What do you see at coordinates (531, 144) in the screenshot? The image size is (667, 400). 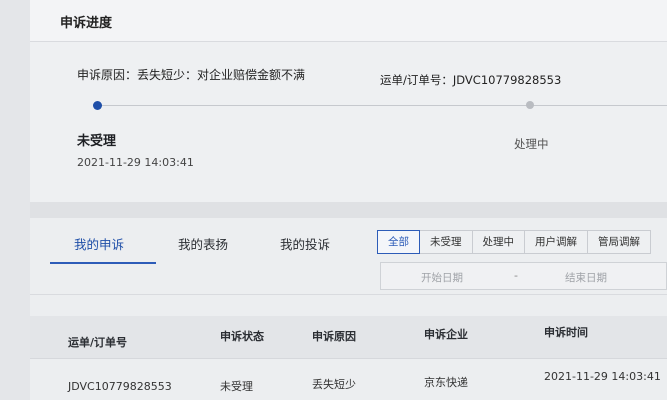 I see `progress-step-label-pending: 处理中` at bounding box center [531, 144].